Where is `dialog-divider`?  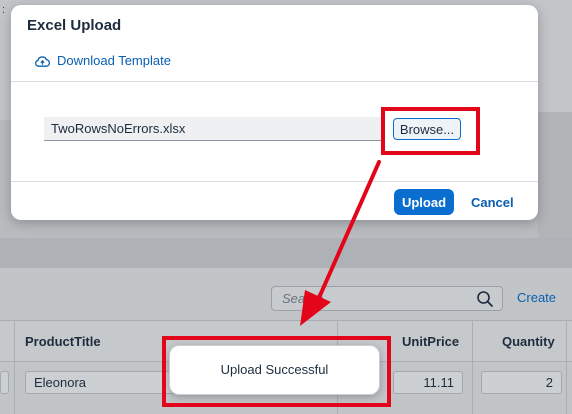
dialog-divider is located at coordinates (274, 81).